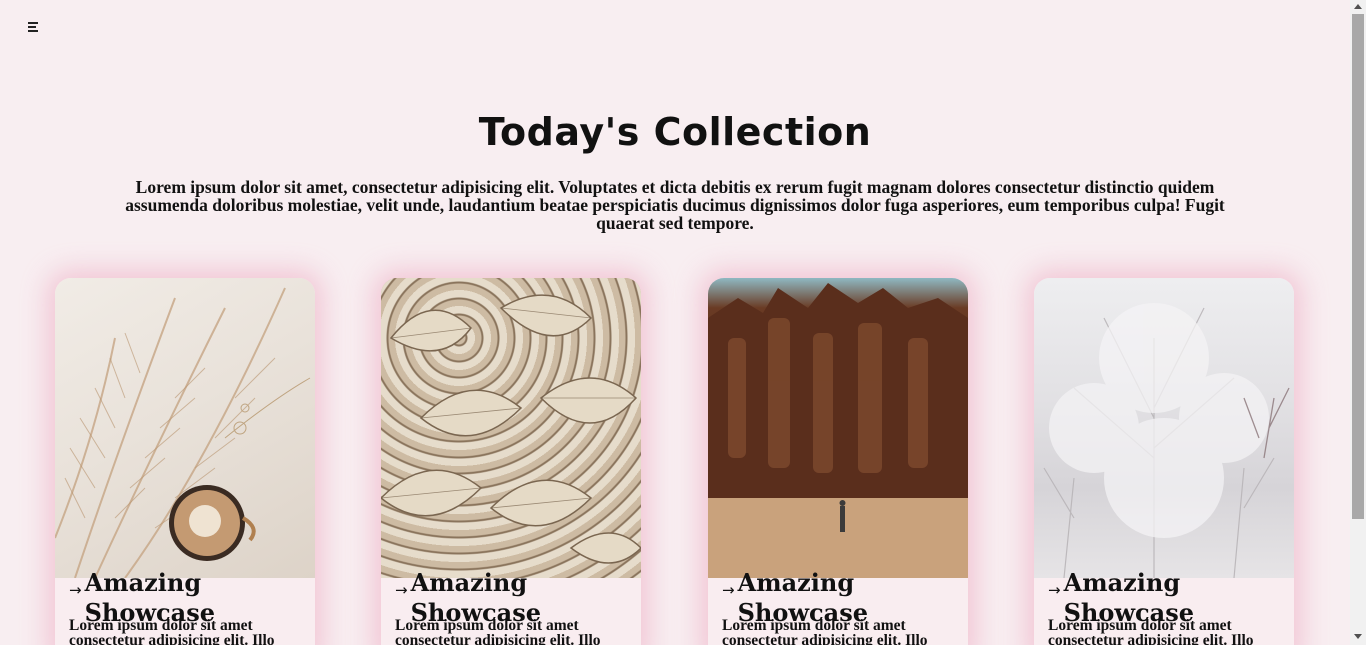 This screenshot has height=645, width=1366. Describe the element at coordinates (1358, 266) in the screenshot. I see `scrollbar-thumb` at that location.